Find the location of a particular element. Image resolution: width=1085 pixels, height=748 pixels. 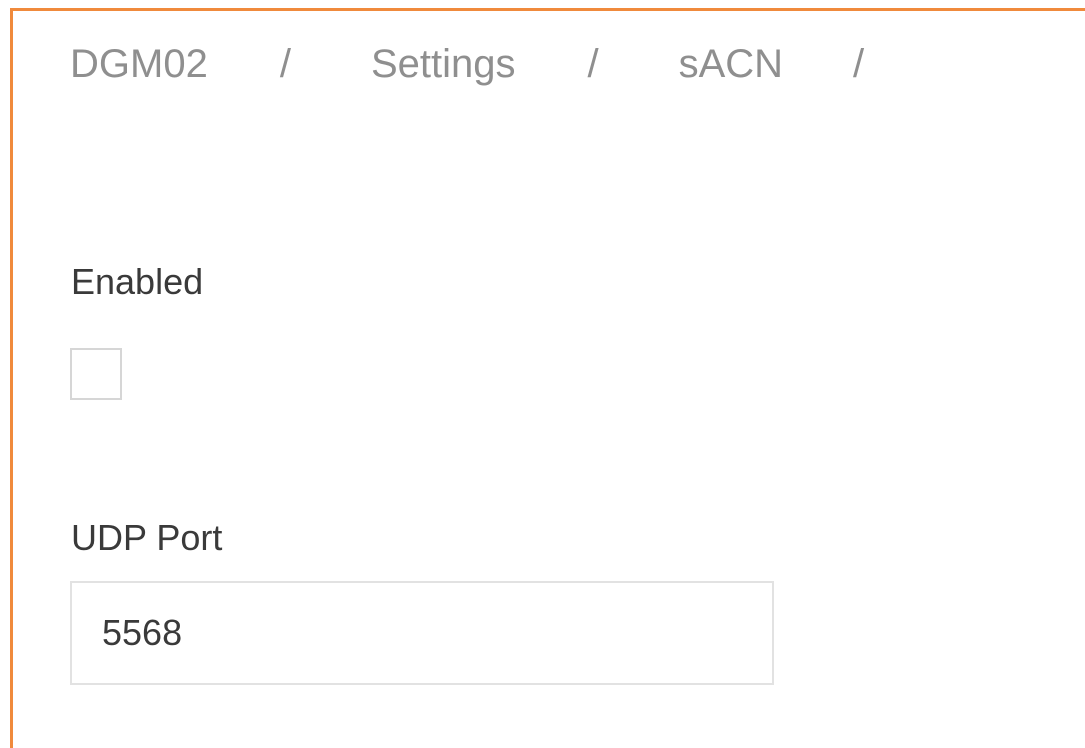

breadcrumb-item-settings: Settings is located at coordinates (443, 64).